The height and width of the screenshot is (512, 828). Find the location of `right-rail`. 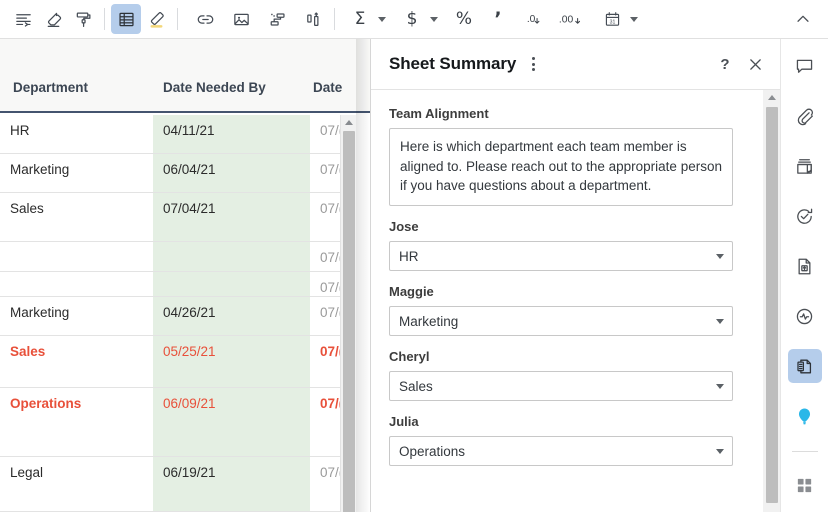

right-rail is located at coordinates (804, 275).